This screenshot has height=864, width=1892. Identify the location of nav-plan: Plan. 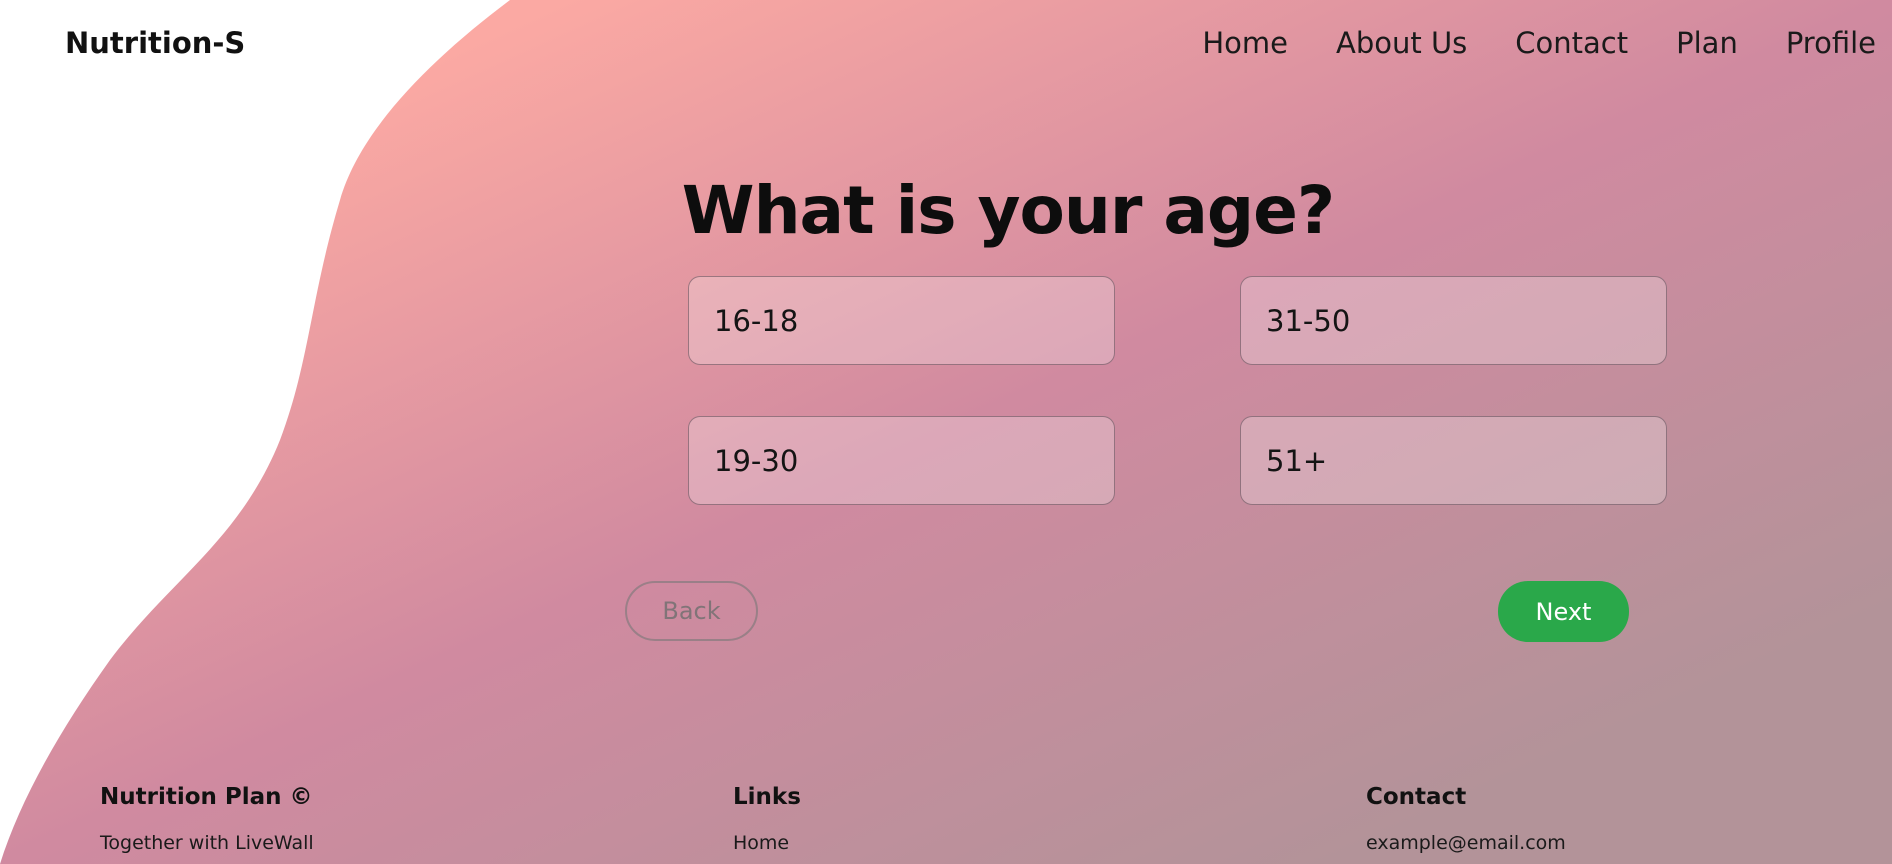
(1707, 43).